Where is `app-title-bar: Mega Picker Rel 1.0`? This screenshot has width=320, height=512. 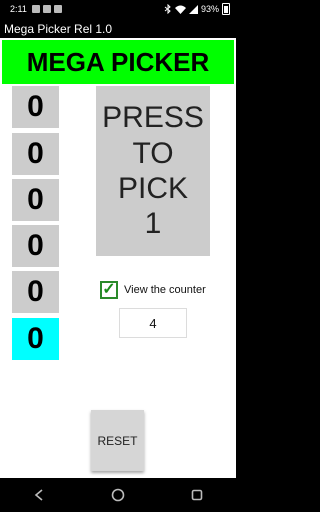 app-title-bar: Mega Picker Rel 1.0 is located at coordinates (118, 29).